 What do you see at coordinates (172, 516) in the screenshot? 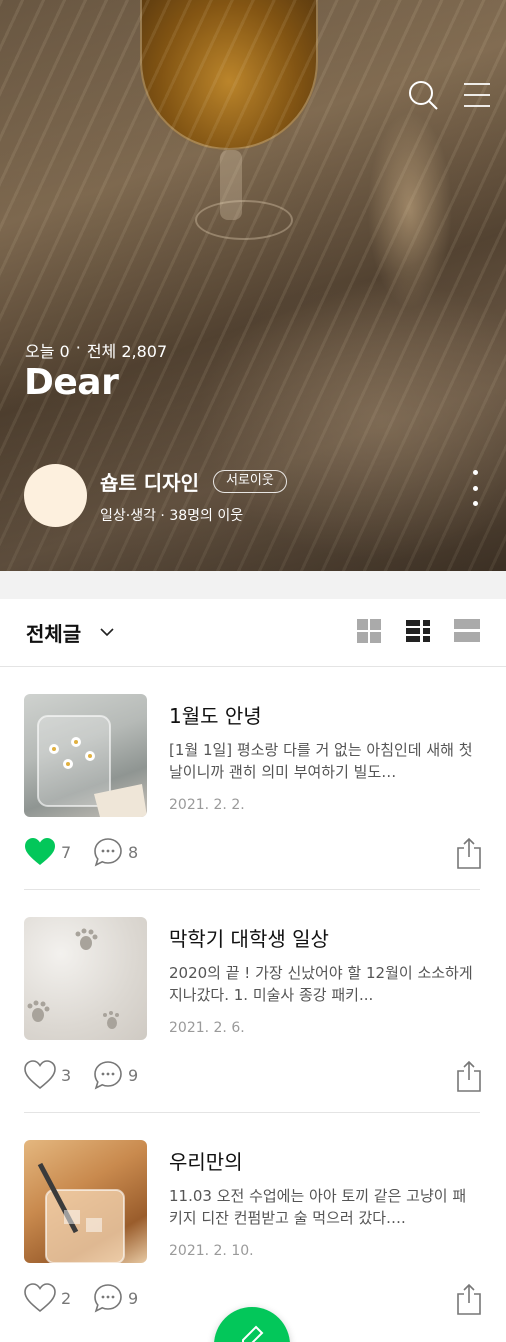
I see `profile-subtitle: 일상·생각 · 38명의 이웃` at bounding box center [172, 516].